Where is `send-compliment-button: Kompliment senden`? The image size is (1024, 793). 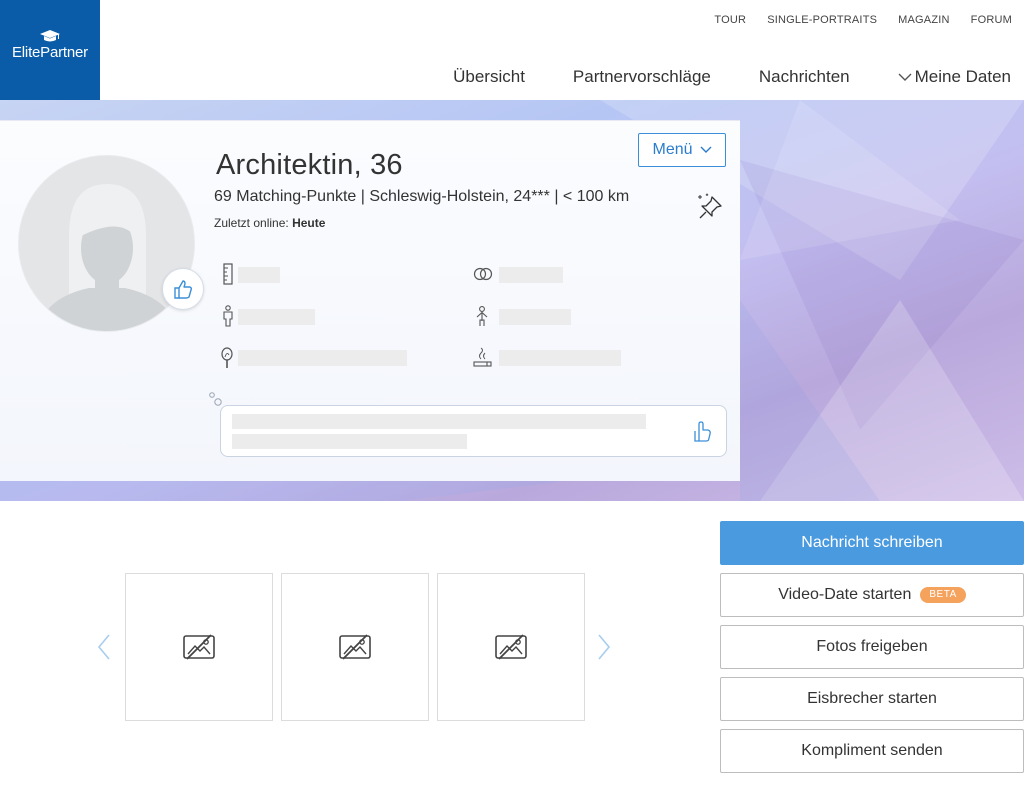
send-compliment-button: Kompliment senden is located at coordinates (872, 751).